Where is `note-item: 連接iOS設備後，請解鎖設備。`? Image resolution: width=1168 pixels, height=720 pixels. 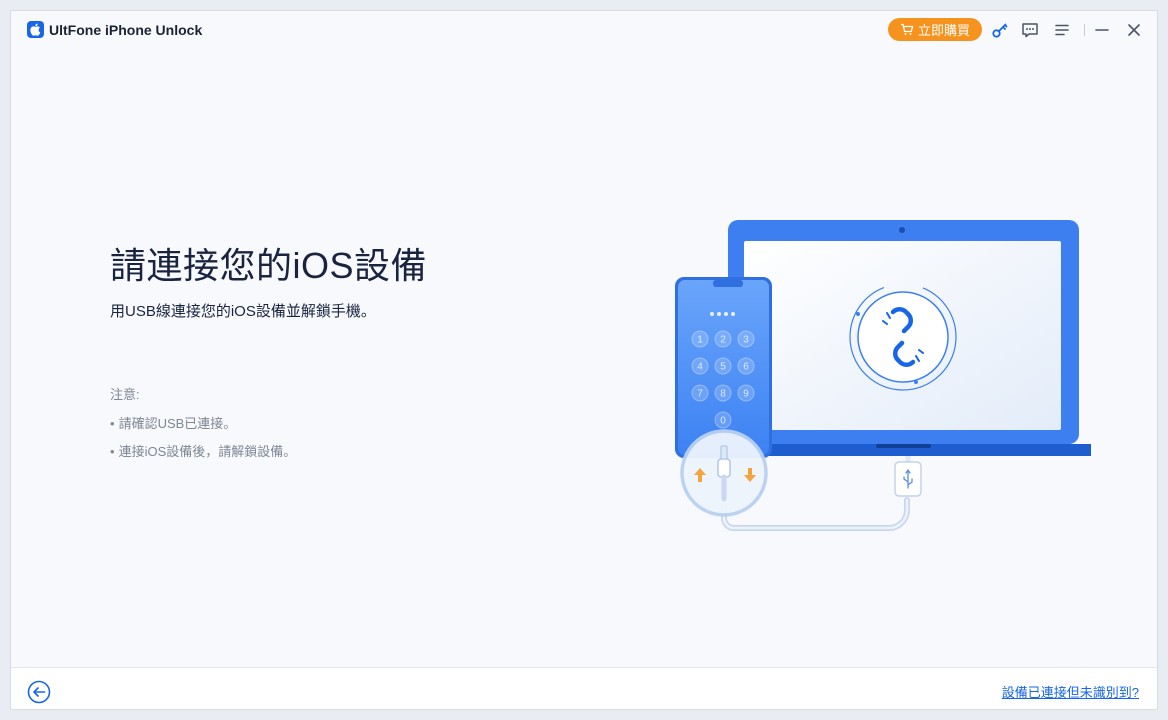 note-item: 連接iOS設備後，請解鎖設備。 is located at coordinates (203, 450).